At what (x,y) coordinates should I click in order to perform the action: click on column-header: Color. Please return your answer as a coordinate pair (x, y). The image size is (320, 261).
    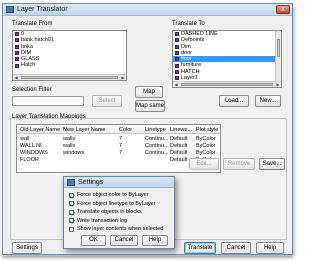
    Looking at the image, I should click on (125, 130).